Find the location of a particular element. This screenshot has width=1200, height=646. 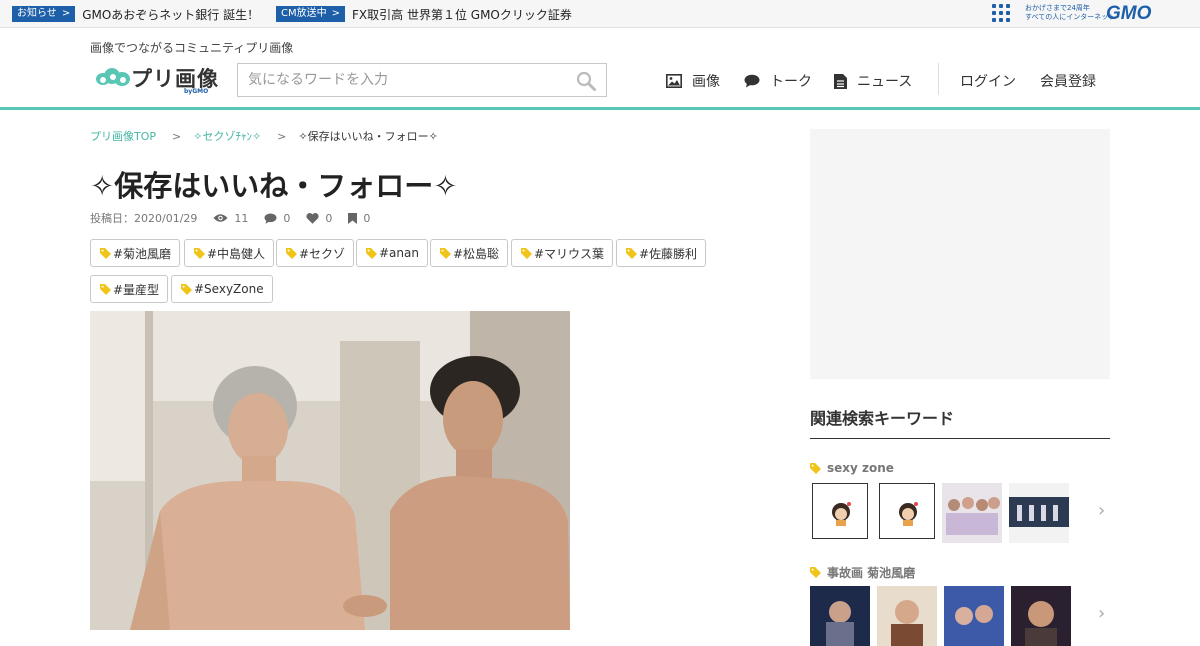

likes-stat: 0 is located at coordinates (319, 218).